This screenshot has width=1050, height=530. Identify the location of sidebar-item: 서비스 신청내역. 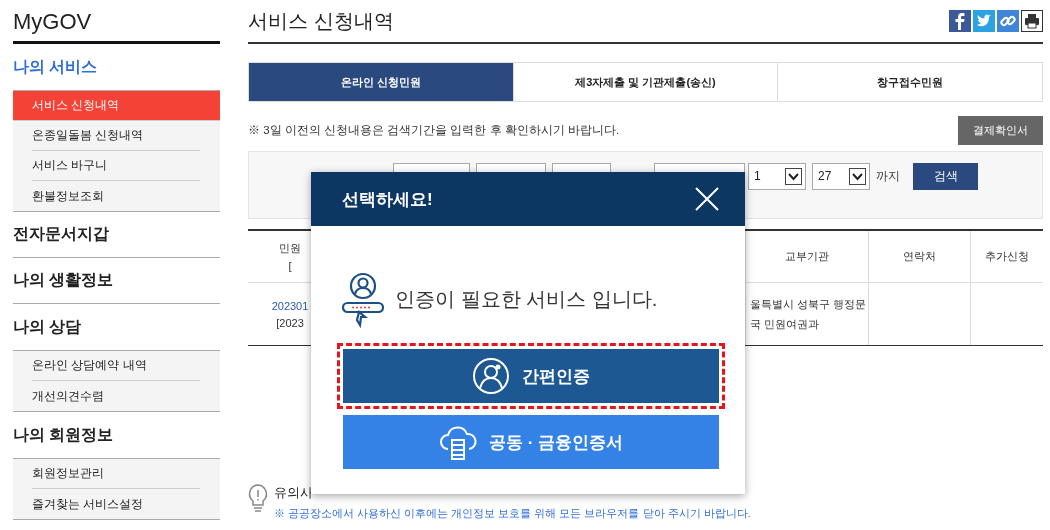
(116, 106).